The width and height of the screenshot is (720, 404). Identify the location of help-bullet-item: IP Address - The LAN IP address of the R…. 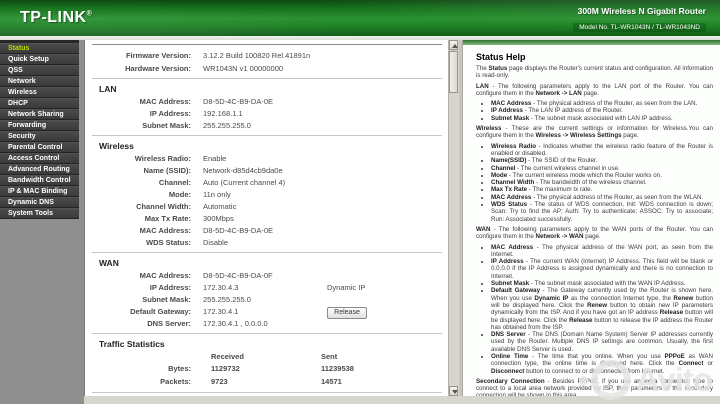
(602, 110).